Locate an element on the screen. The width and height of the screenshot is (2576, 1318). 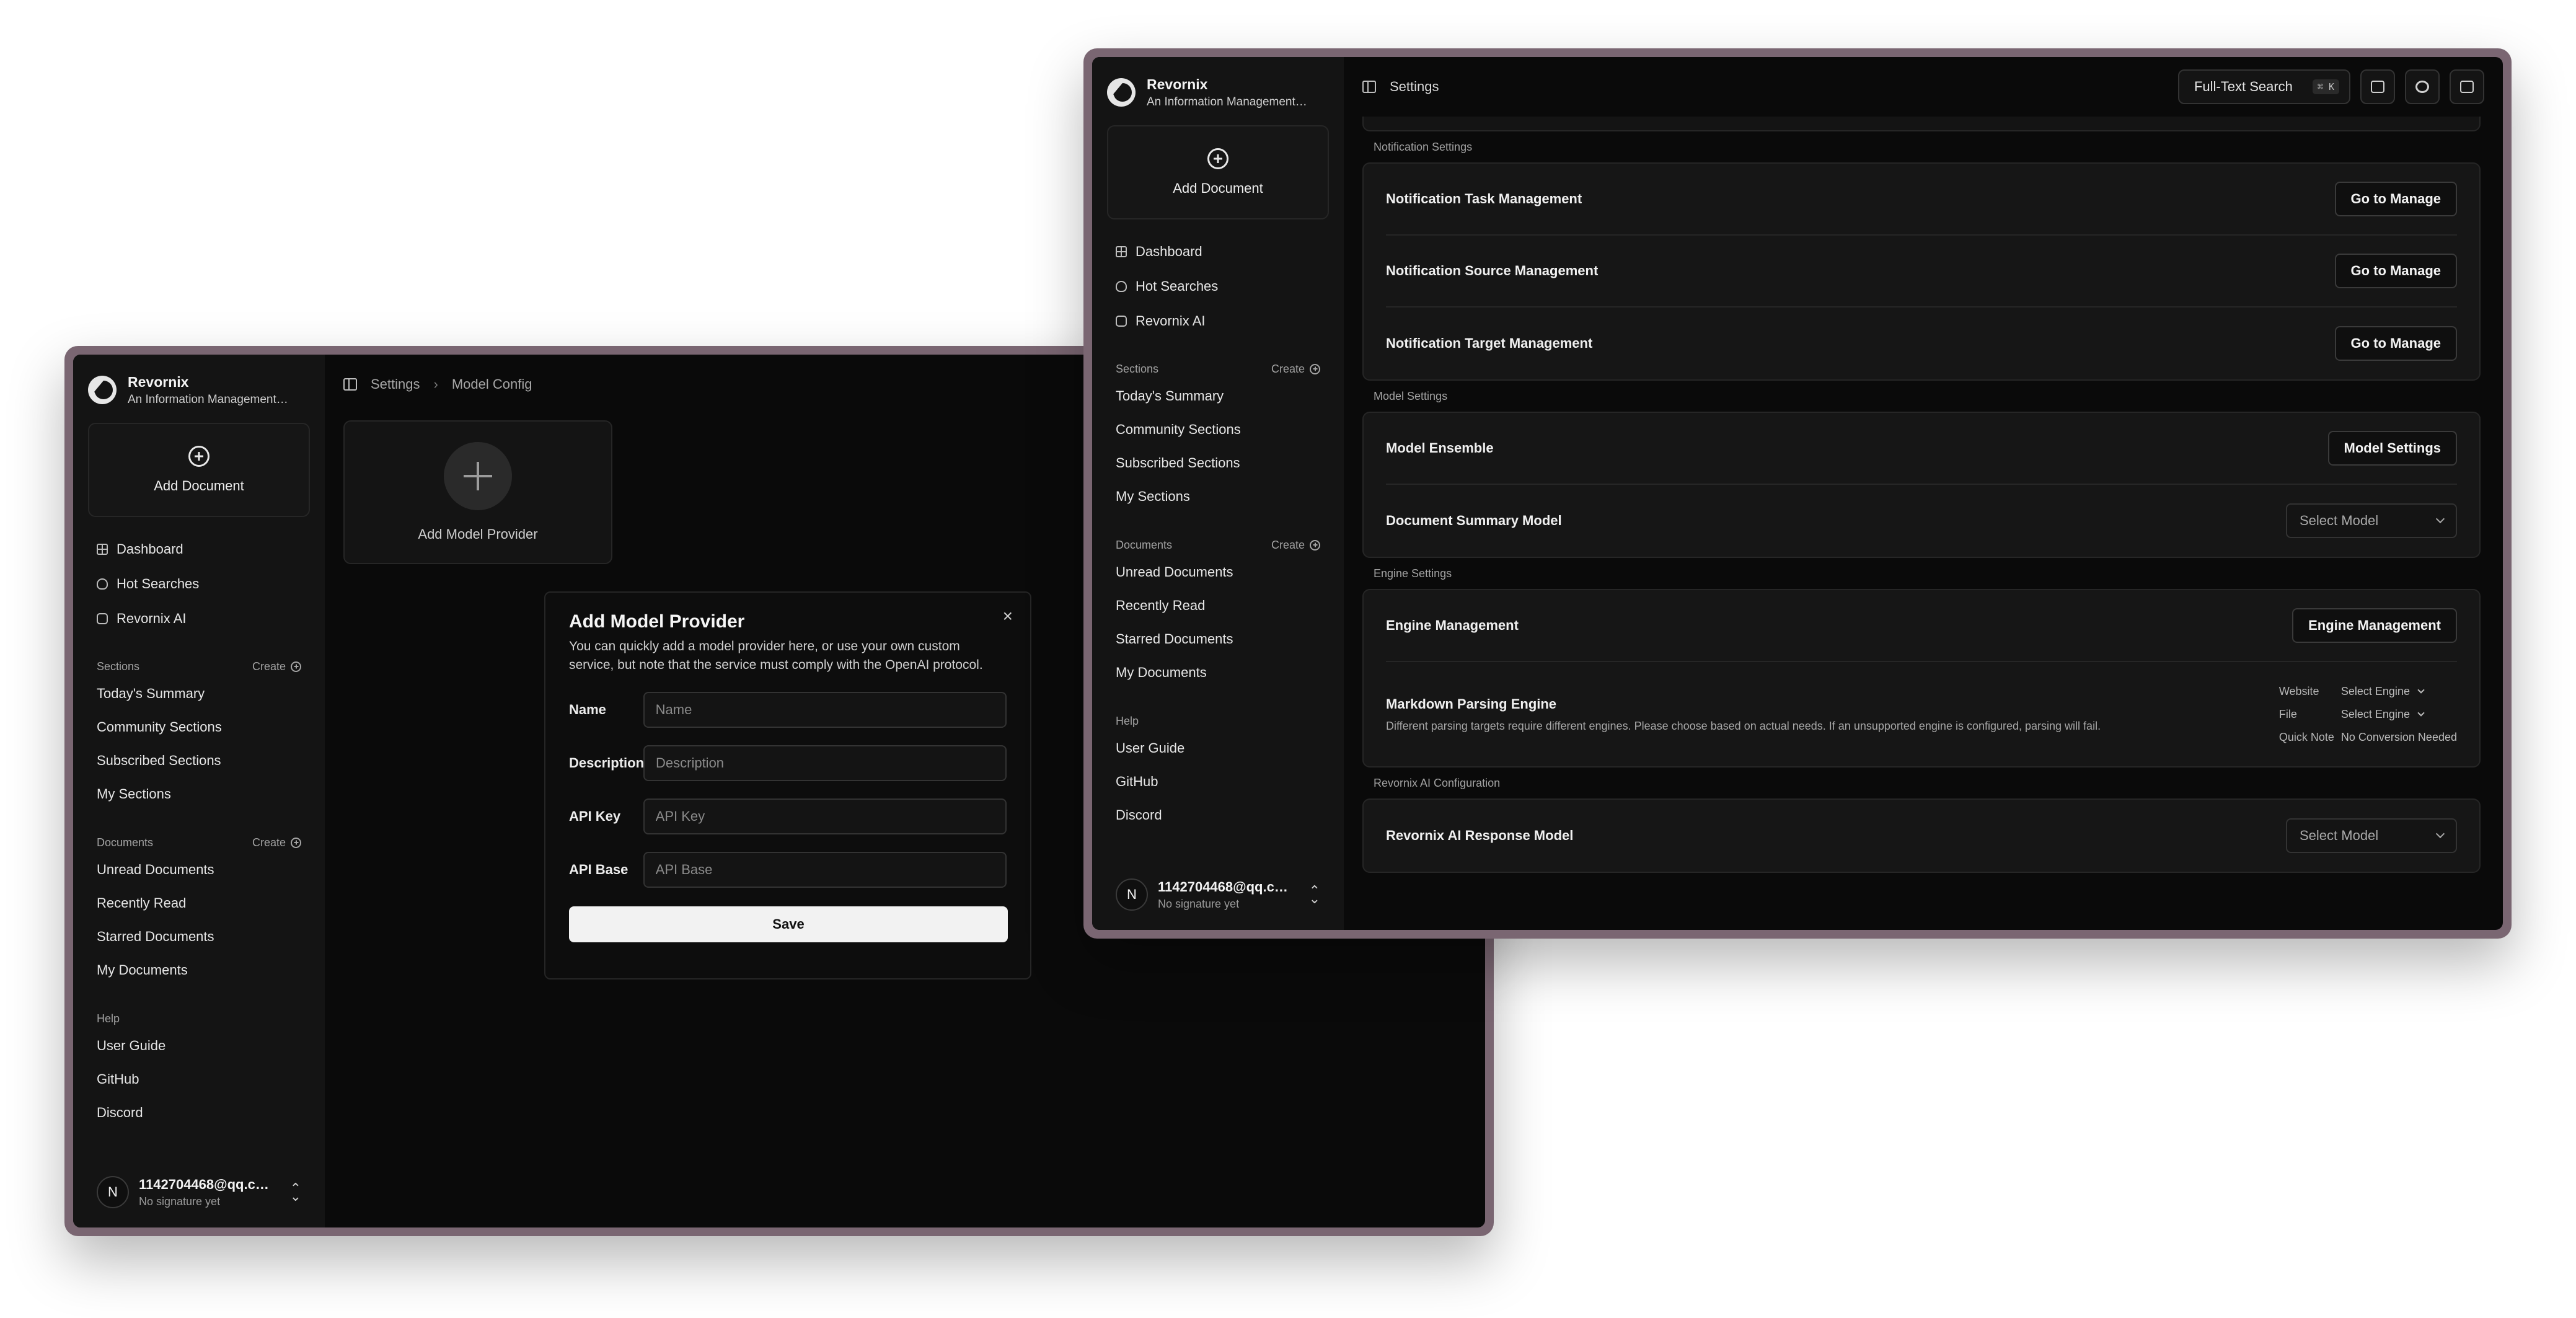
form-row-api-key: API Key is located at coordinates (788, 816).